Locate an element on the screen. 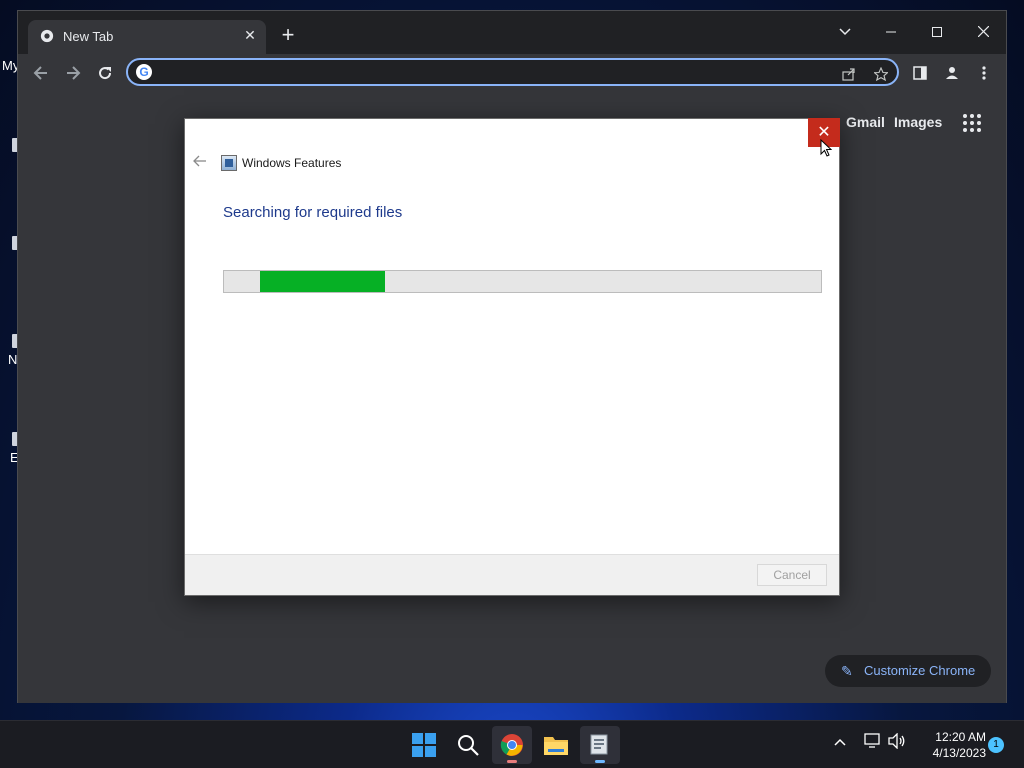 Image resolution: width=1024 pixels, height=768 pixels. taskbar-search-button is located at coordinates (468, 745).